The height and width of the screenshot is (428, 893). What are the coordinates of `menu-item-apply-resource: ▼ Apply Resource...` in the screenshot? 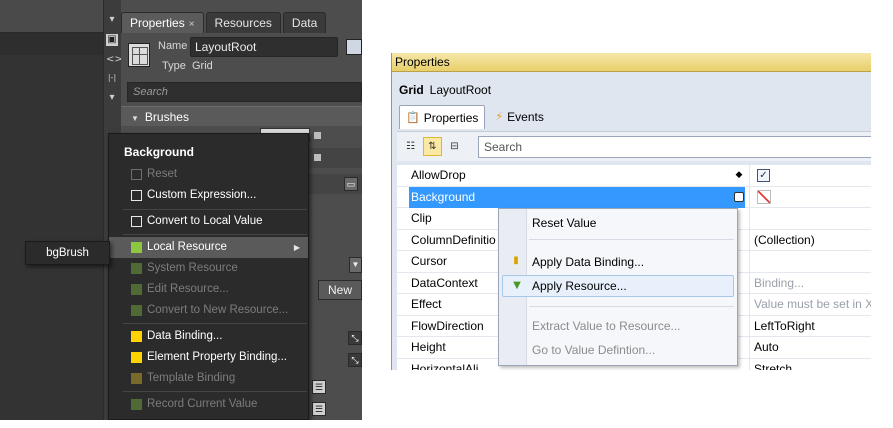 It's located at (618, 286).